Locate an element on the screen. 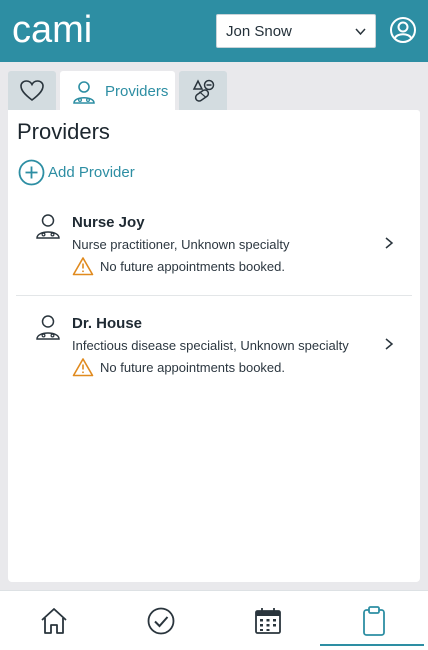 The image size is (428, 650). active-tab-indicator is located at coordinates (372, 645).